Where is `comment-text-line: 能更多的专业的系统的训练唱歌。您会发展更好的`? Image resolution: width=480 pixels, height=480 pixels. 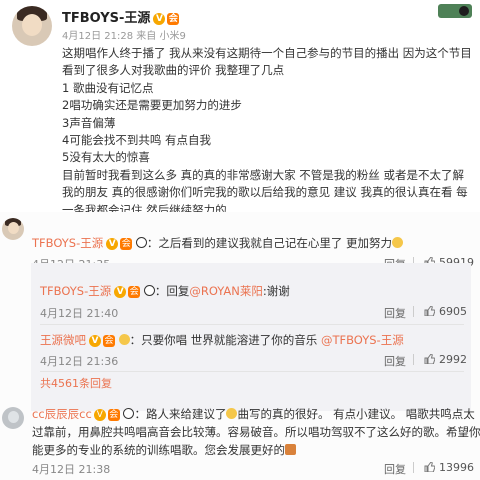
comment-text-line: 能更多的专业的系统的训练唱歌。您会发展更好的 is located at coordinates (164, 450).